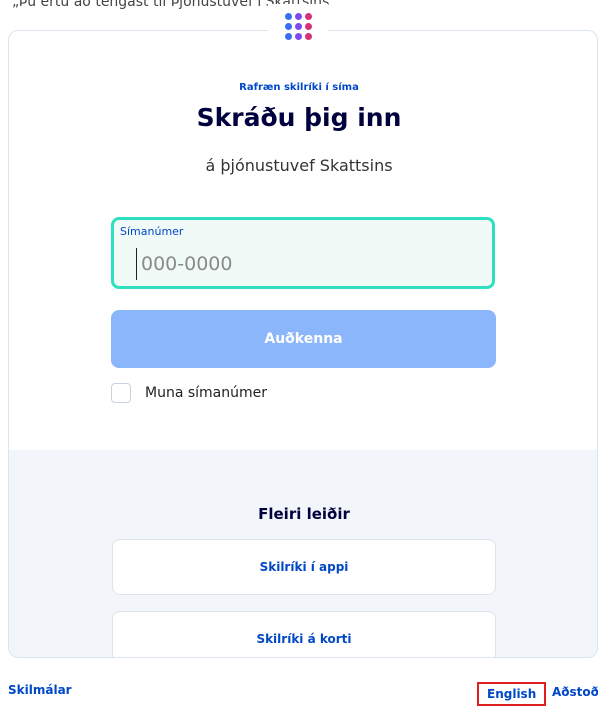 This screenshot has height=706, width=598. I want to click on authenticate-button: Auðkenna, so click(303, 339).